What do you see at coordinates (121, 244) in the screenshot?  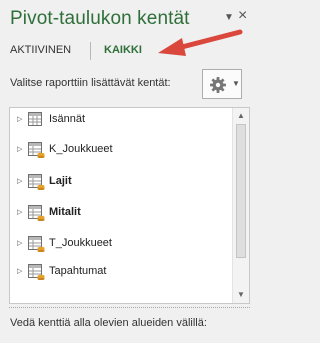 I see `field-row-t-joukkueet: ▷ T_Joukkueet` at bounding box center [121, 244].